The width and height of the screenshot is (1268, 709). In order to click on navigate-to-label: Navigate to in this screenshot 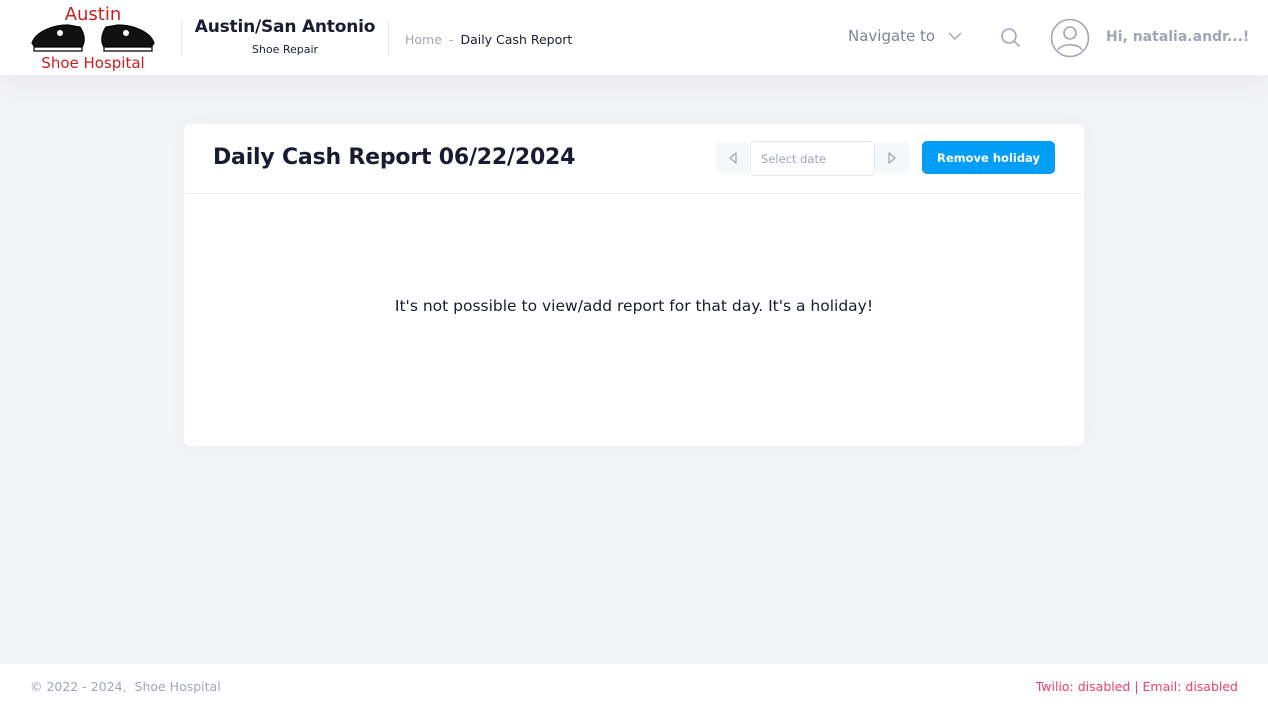, I will do `click(892, 36)`.